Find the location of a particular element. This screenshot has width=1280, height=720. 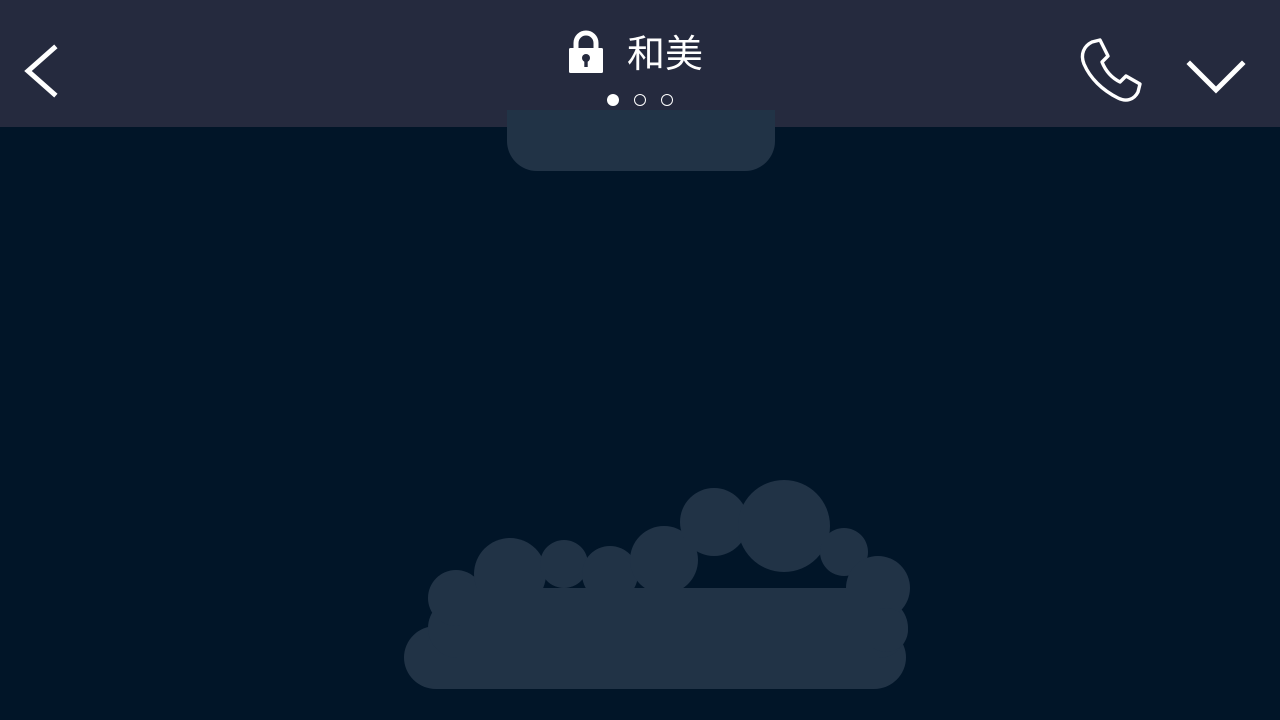

call-button is located at coordinates (1110, 70).